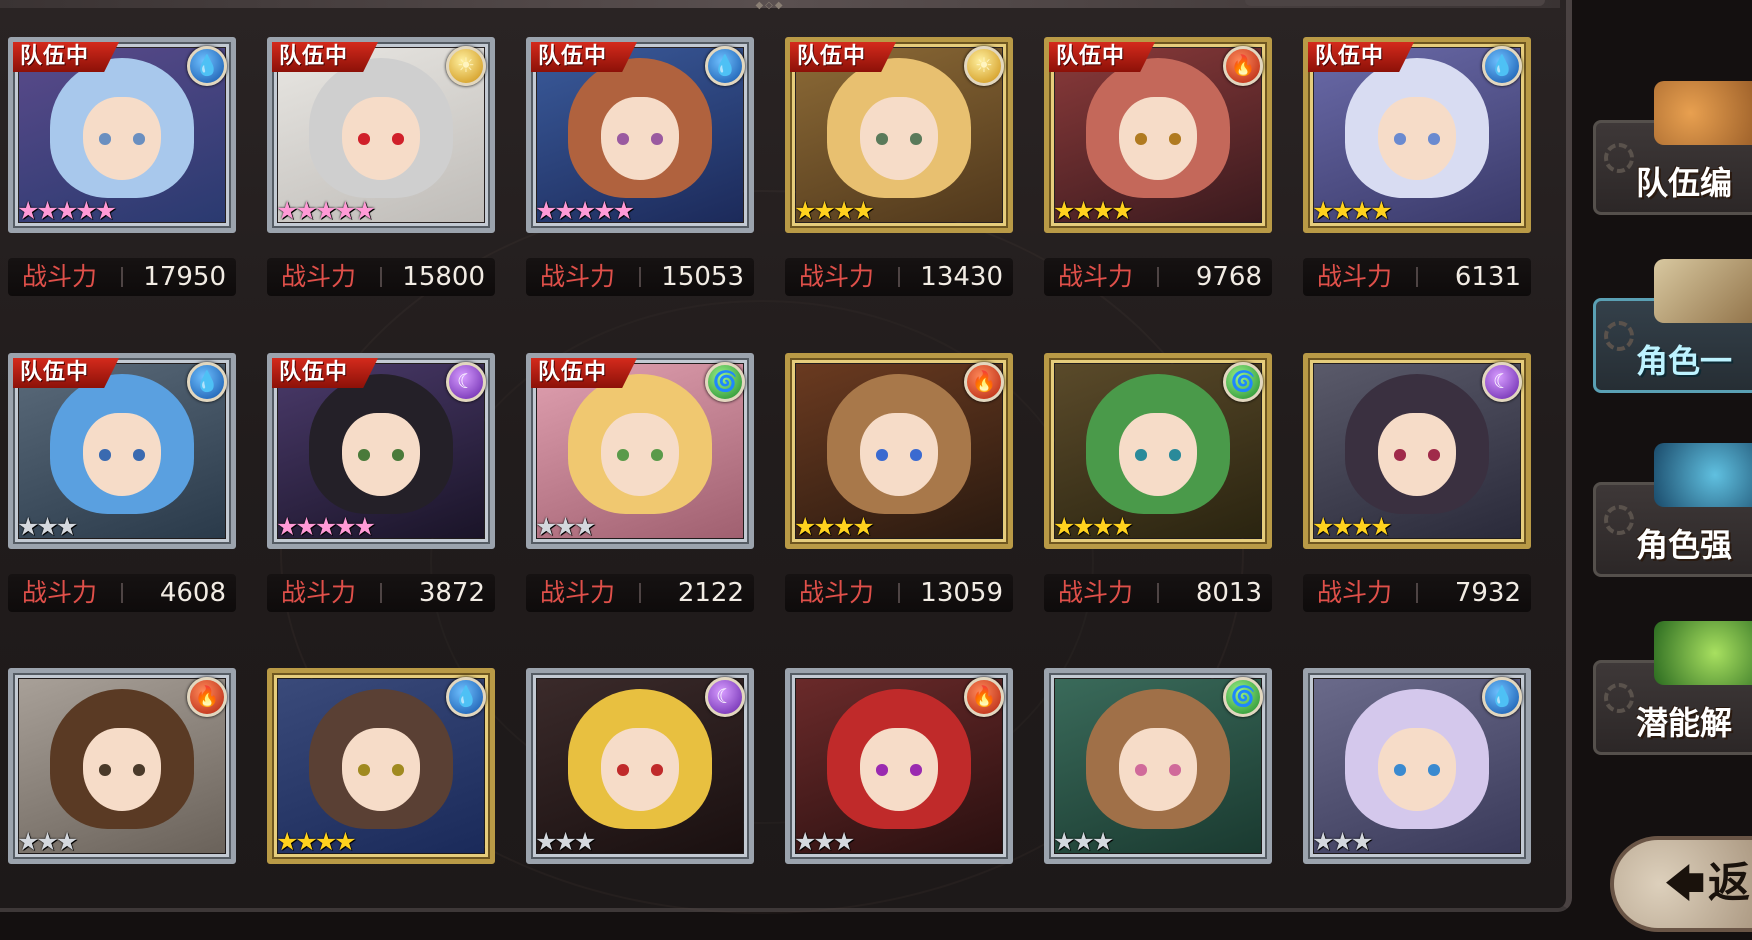 This screenshot has width=1752, height=940. Describe the element at coordinates (1672, 148) in the screenshot. I see `team-edit-button: 队伍编` at that location.